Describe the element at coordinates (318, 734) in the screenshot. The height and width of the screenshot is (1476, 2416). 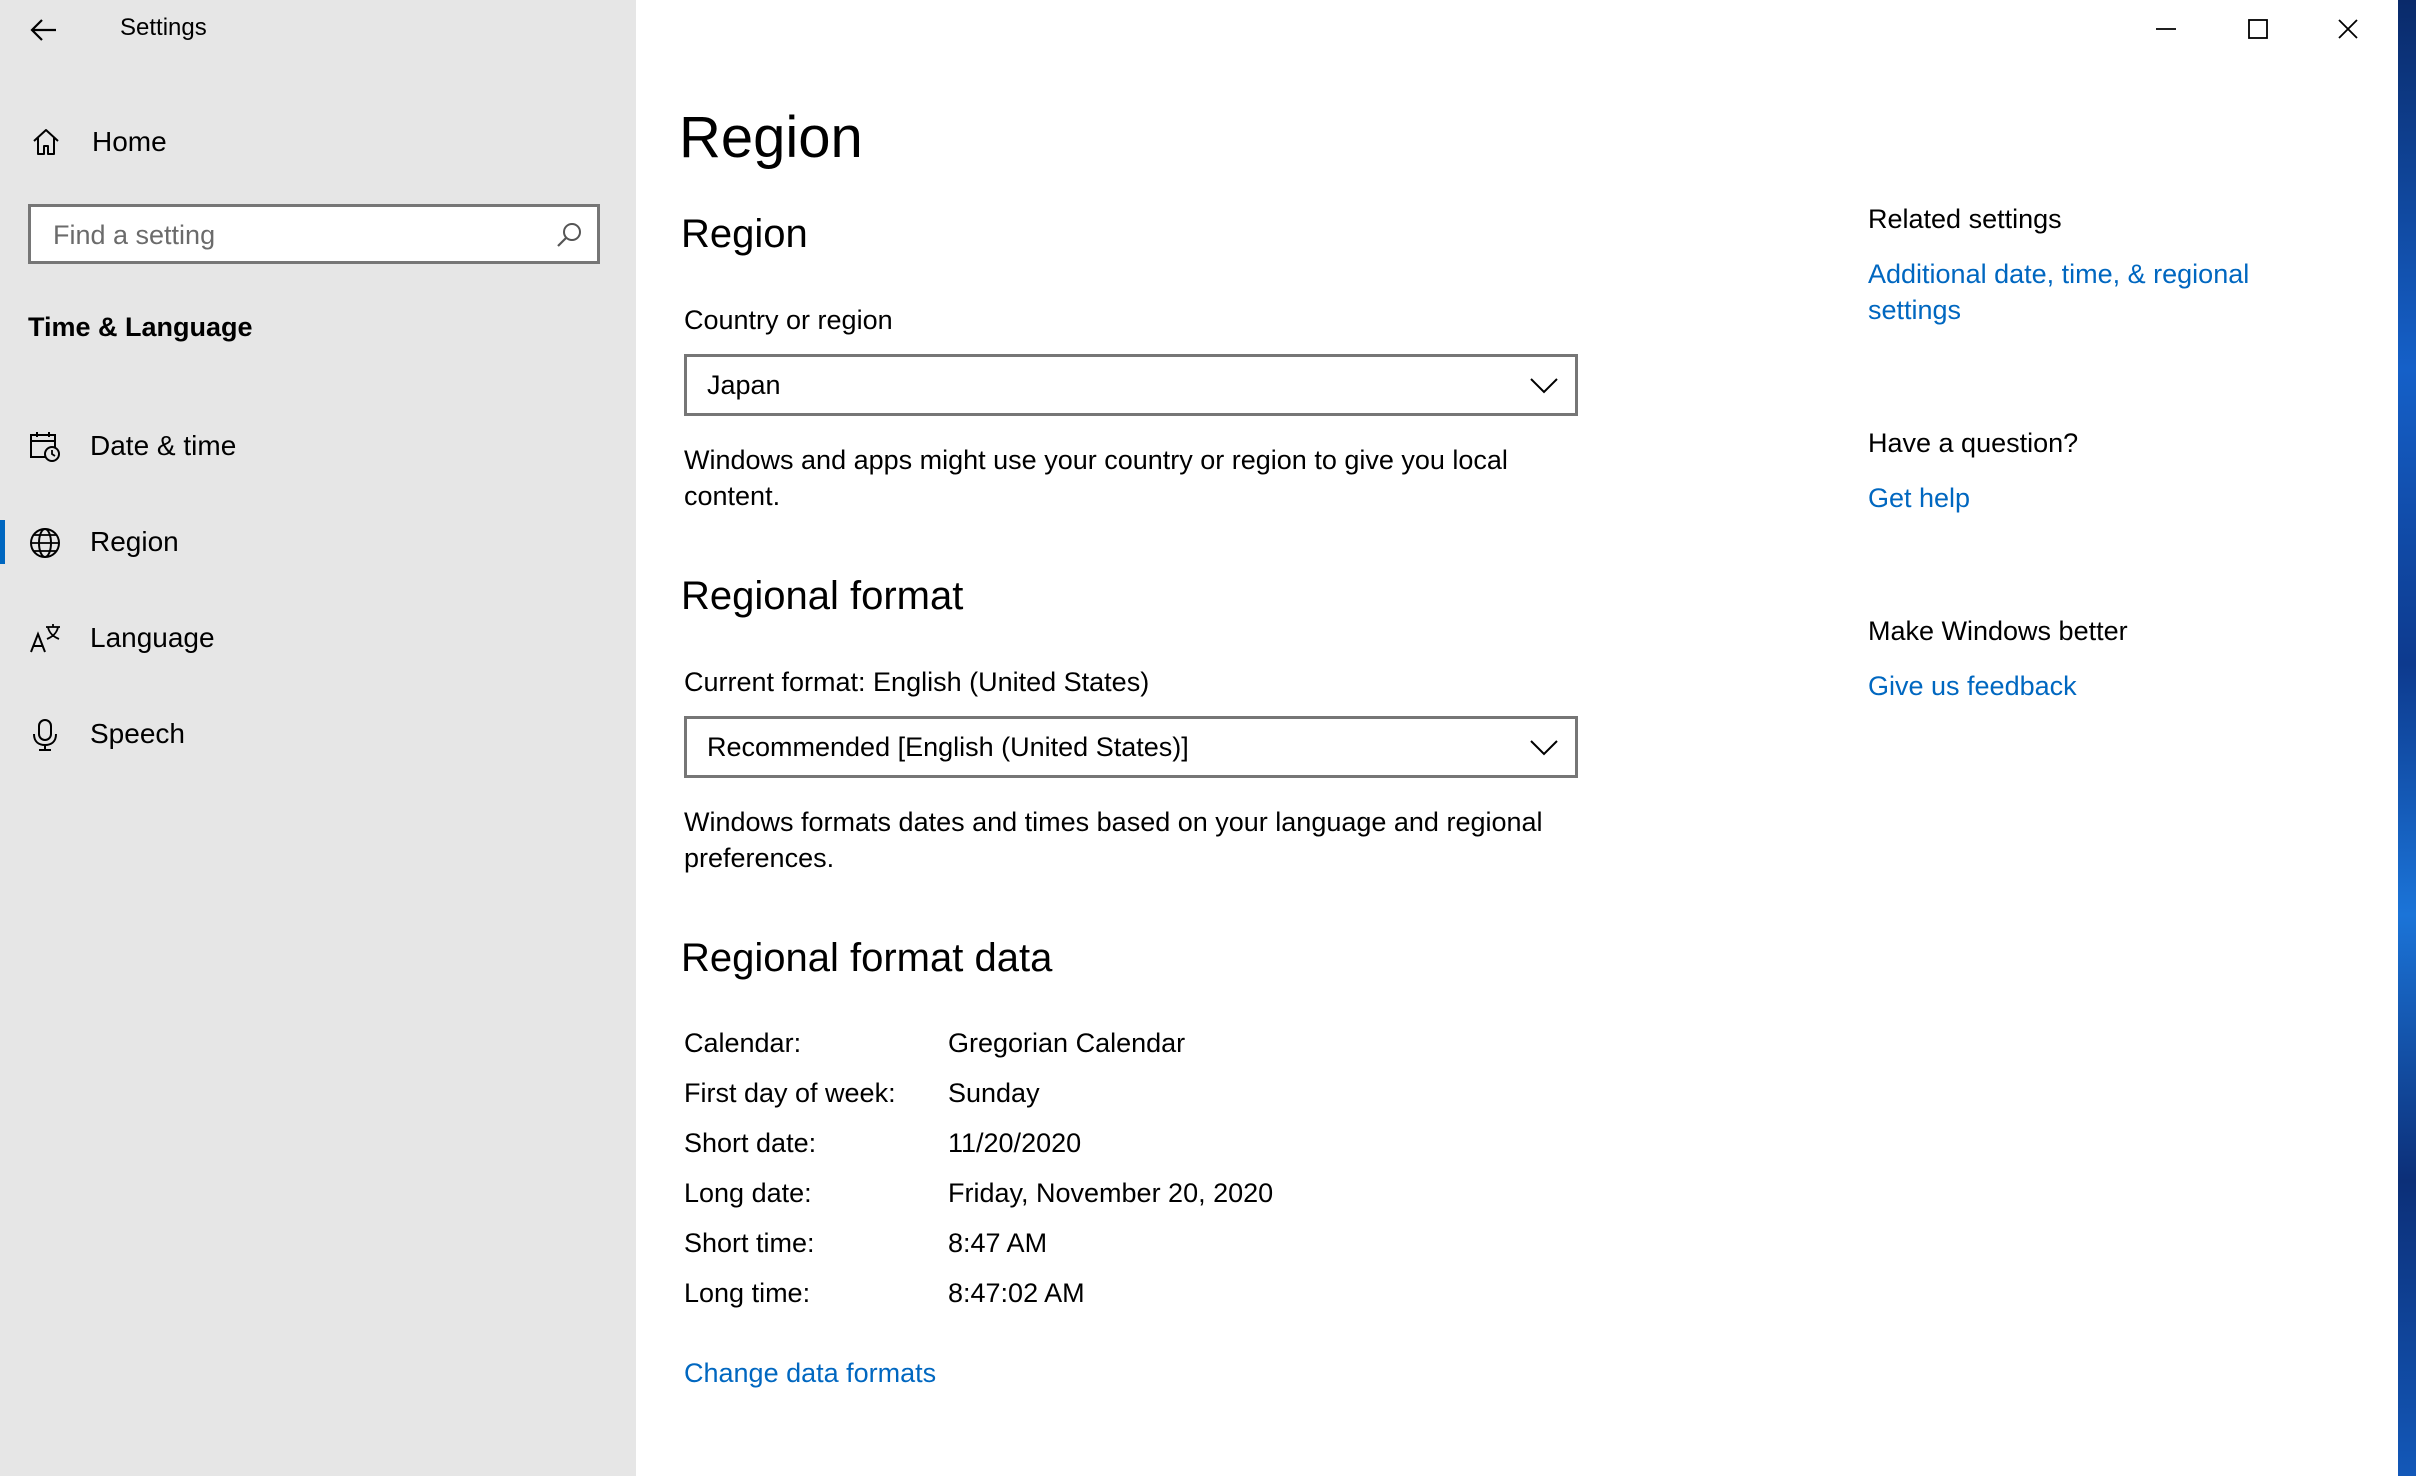
I see `sidebar-item-speech: Speech` at that location.